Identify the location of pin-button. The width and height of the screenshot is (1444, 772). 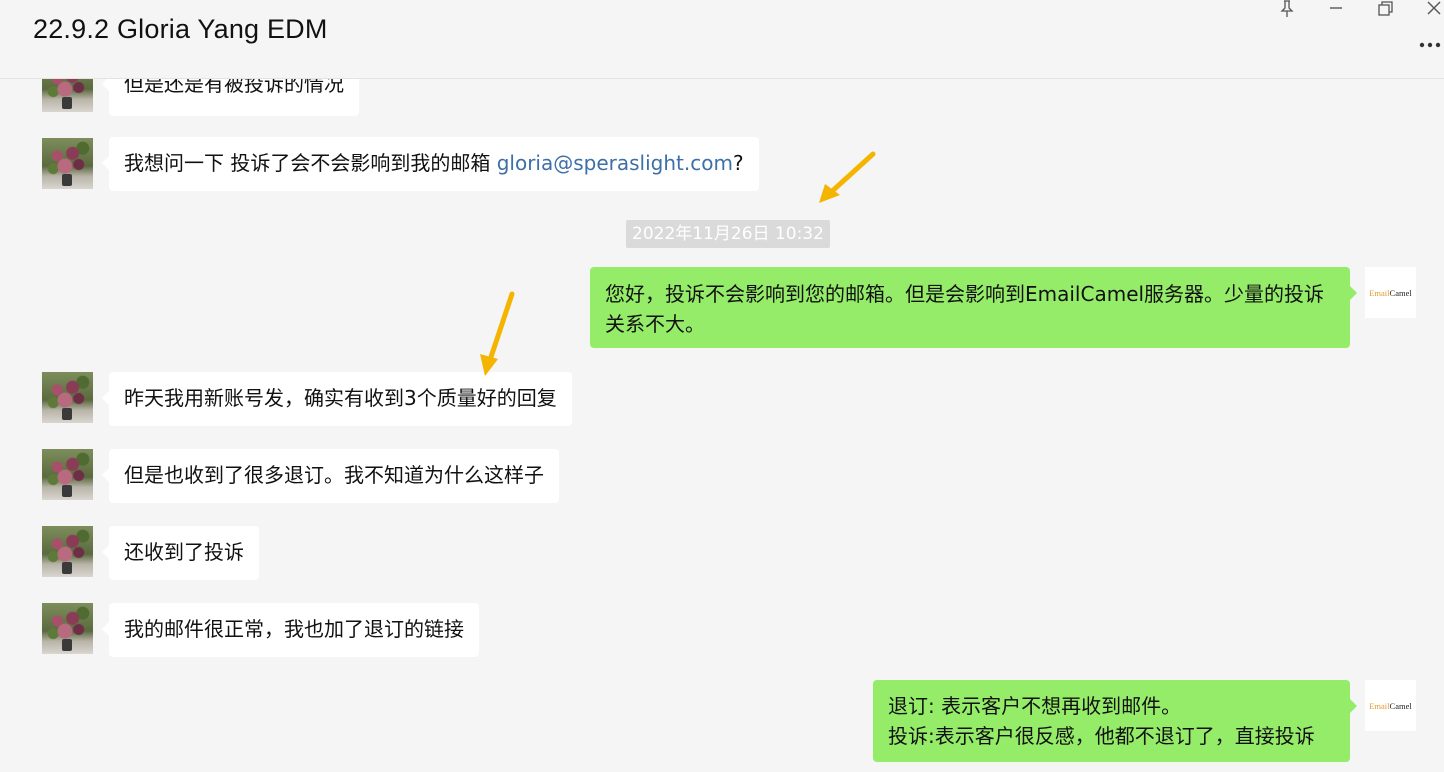
(1287, 9).